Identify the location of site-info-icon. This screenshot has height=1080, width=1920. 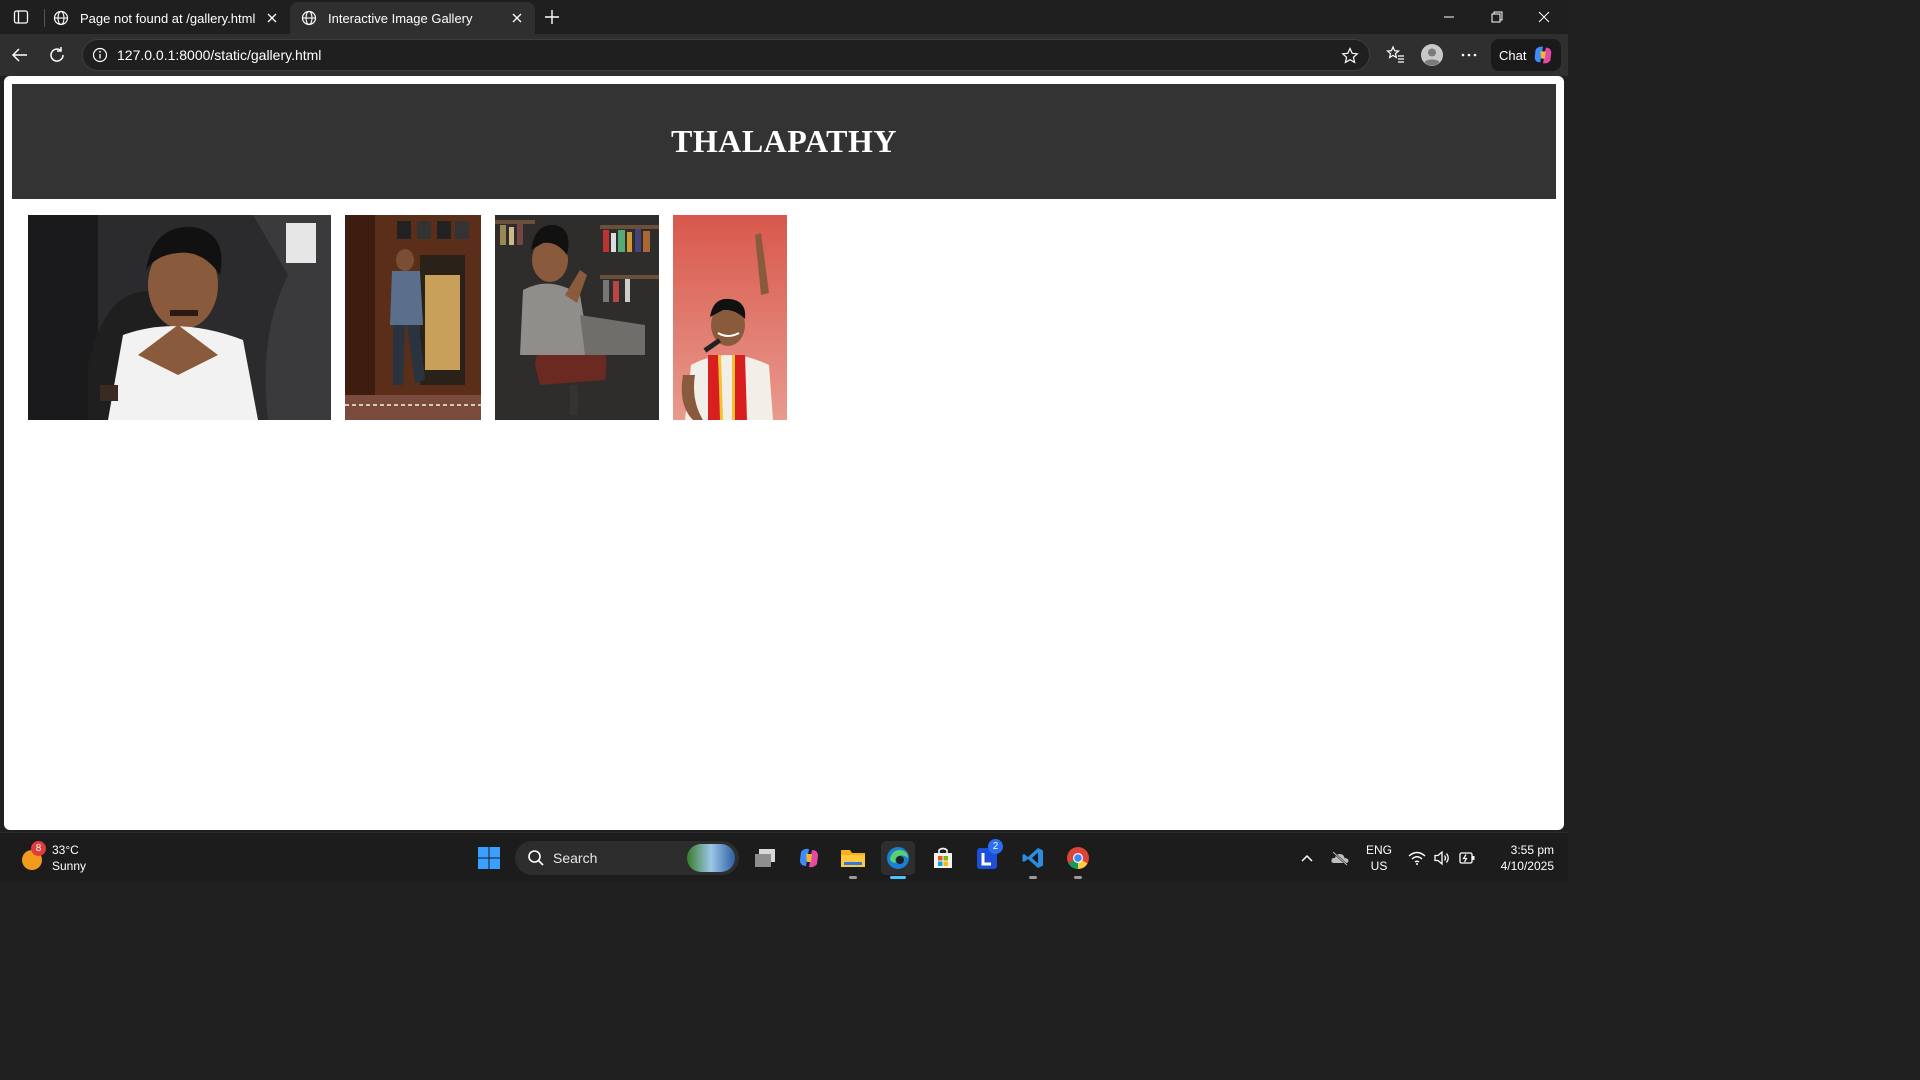
(100, 55).